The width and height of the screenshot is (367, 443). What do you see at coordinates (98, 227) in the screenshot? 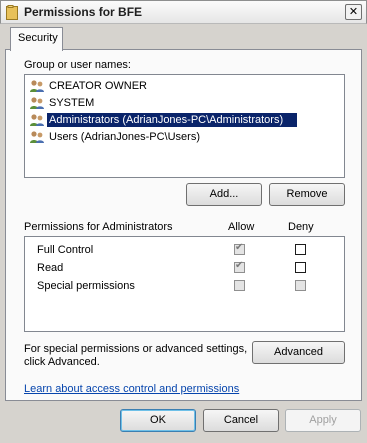
I see `permissions-label: Permissions for Administrators` at bounding box center [98, 227].